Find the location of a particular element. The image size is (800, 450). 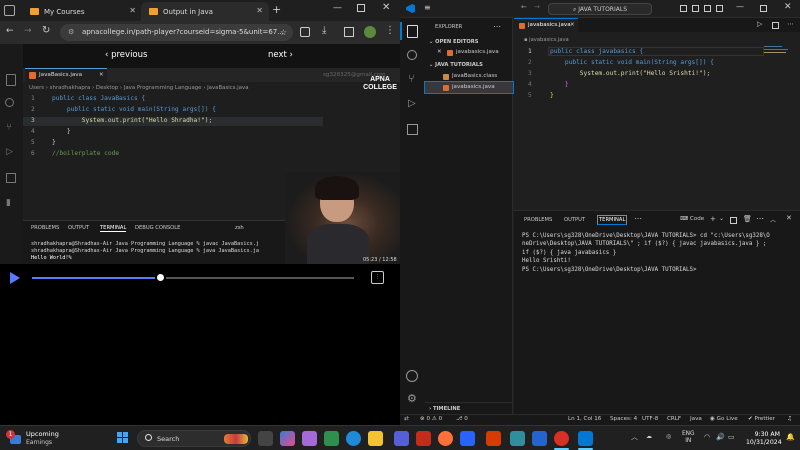

nav-back-icon: ← is located at coordinates (524, 7).